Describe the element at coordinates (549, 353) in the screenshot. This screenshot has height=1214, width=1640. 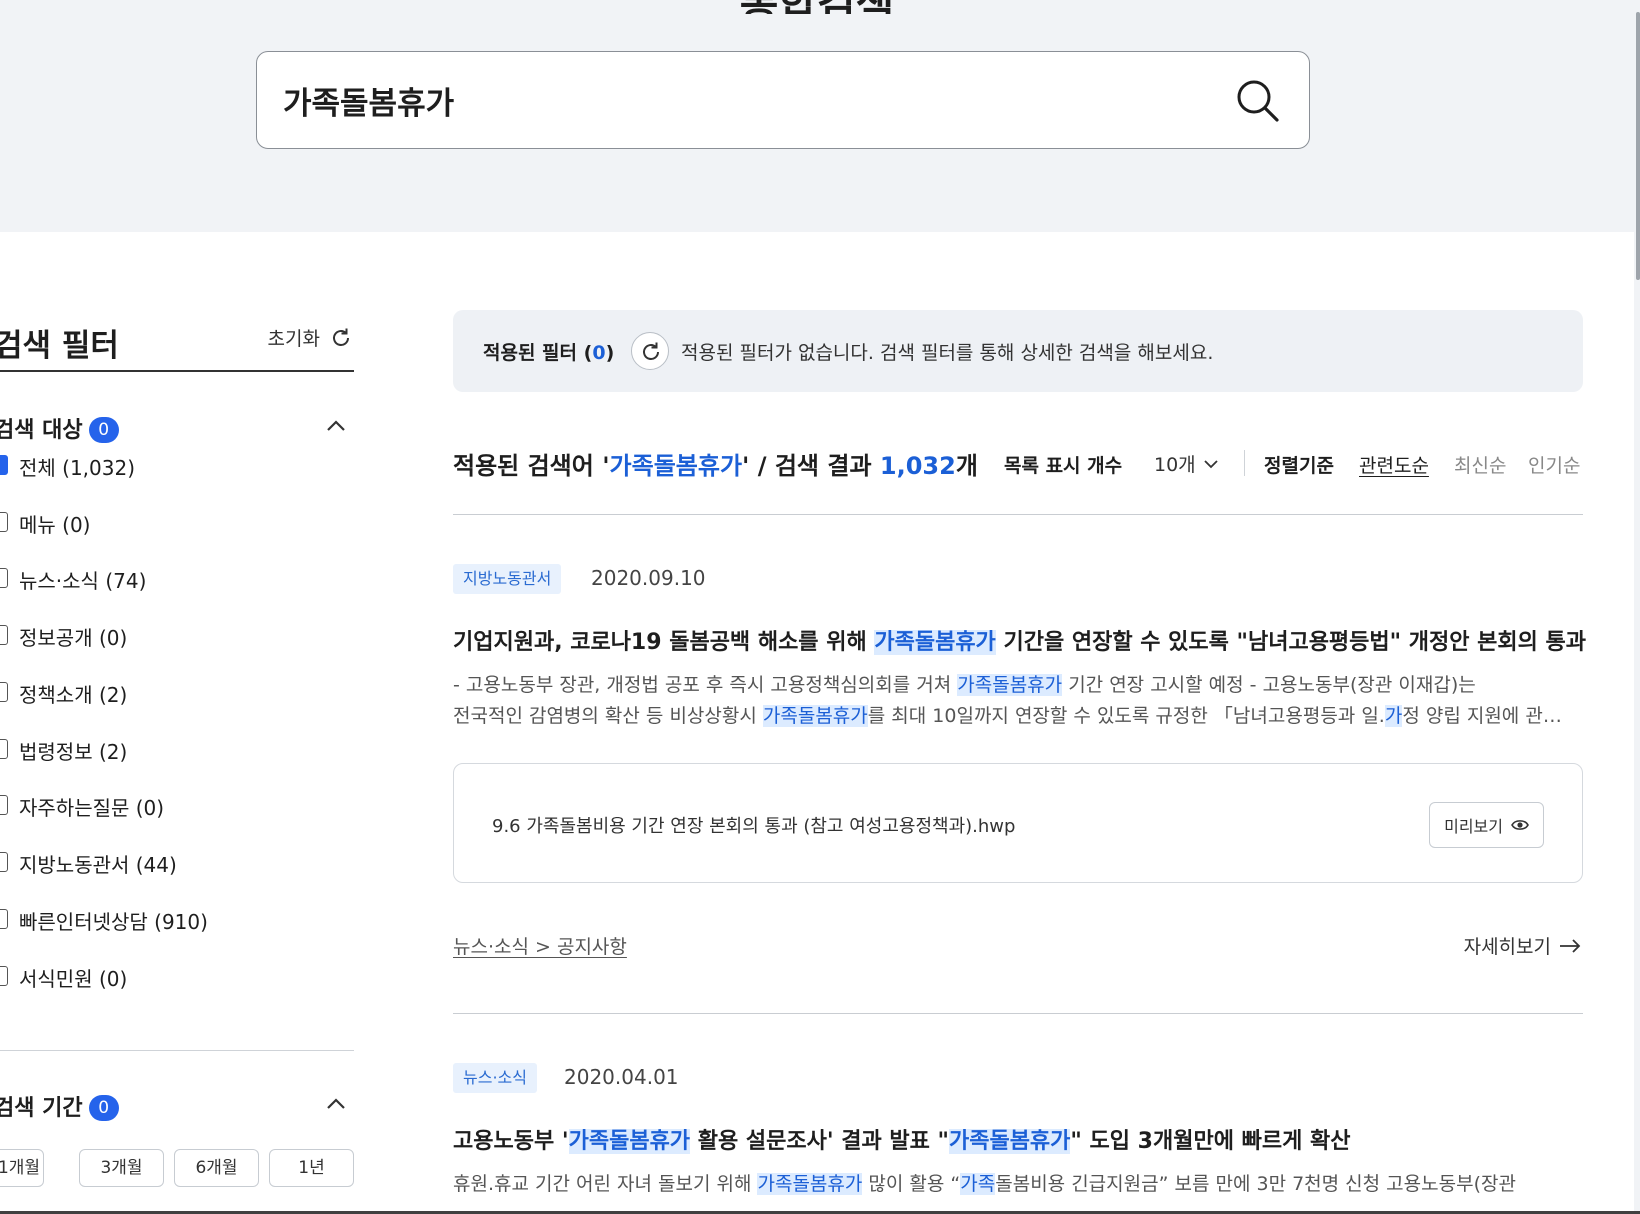
I see `applied-filter-label: 적용된 필터 (0)` at that location.